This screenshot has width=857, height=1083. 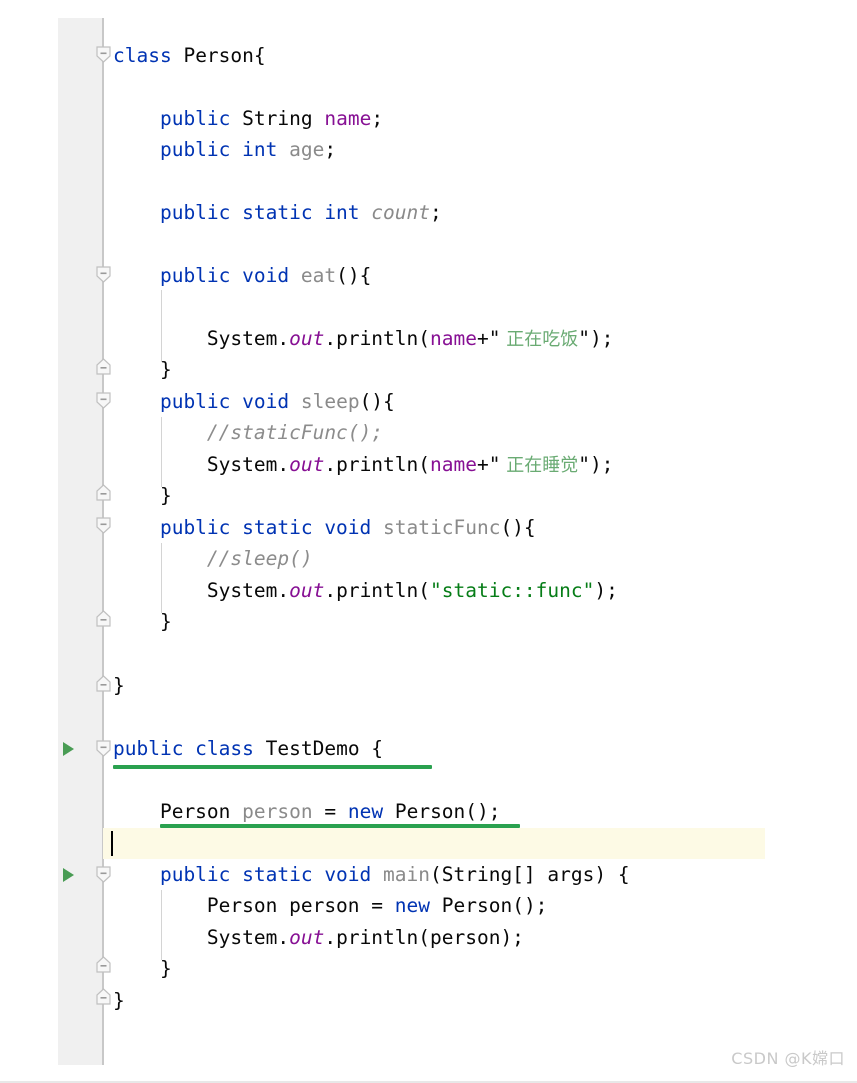 What do you see at coordinates (224, 149) in the screenshot?
I see `code-line-4: public int age;` at bounding box center [224, 149].